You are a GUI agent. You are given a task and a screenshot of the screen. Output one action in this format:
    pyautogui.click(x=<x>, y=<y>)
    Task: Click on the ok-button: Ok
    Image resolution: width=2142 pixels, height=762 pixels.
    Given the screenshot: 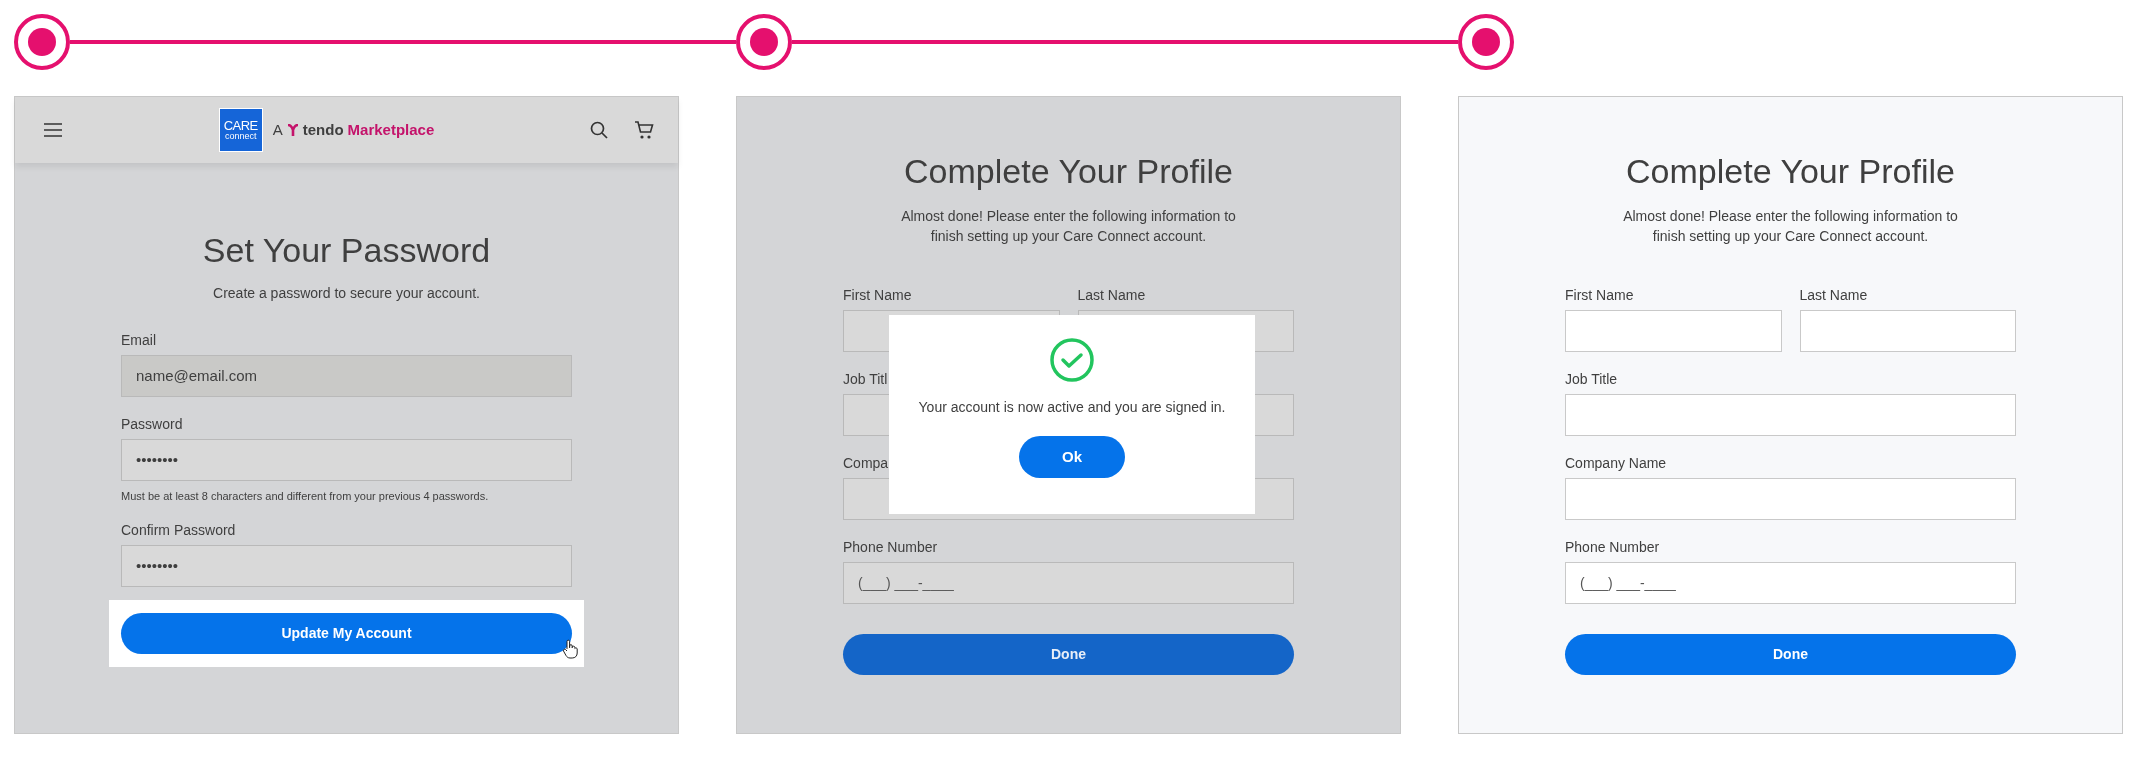 What is the action you would take?
    pyautogui.click(x=1072, y=457)
    